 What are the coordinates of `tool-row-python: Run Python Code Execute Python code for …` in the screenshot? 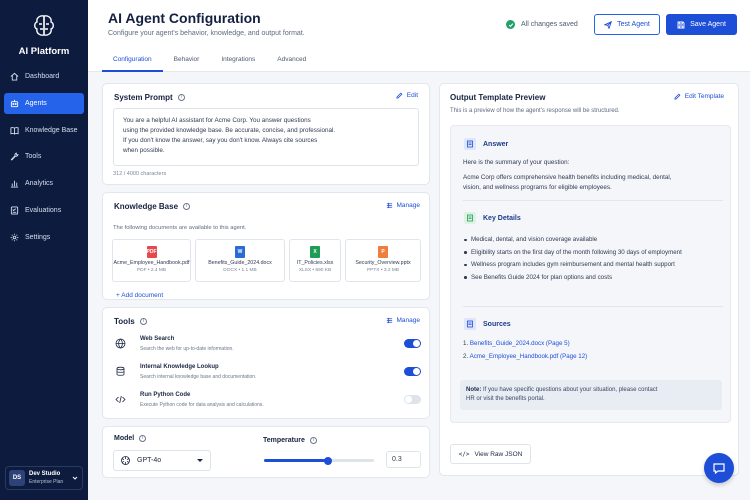 It's located at (268, 403).